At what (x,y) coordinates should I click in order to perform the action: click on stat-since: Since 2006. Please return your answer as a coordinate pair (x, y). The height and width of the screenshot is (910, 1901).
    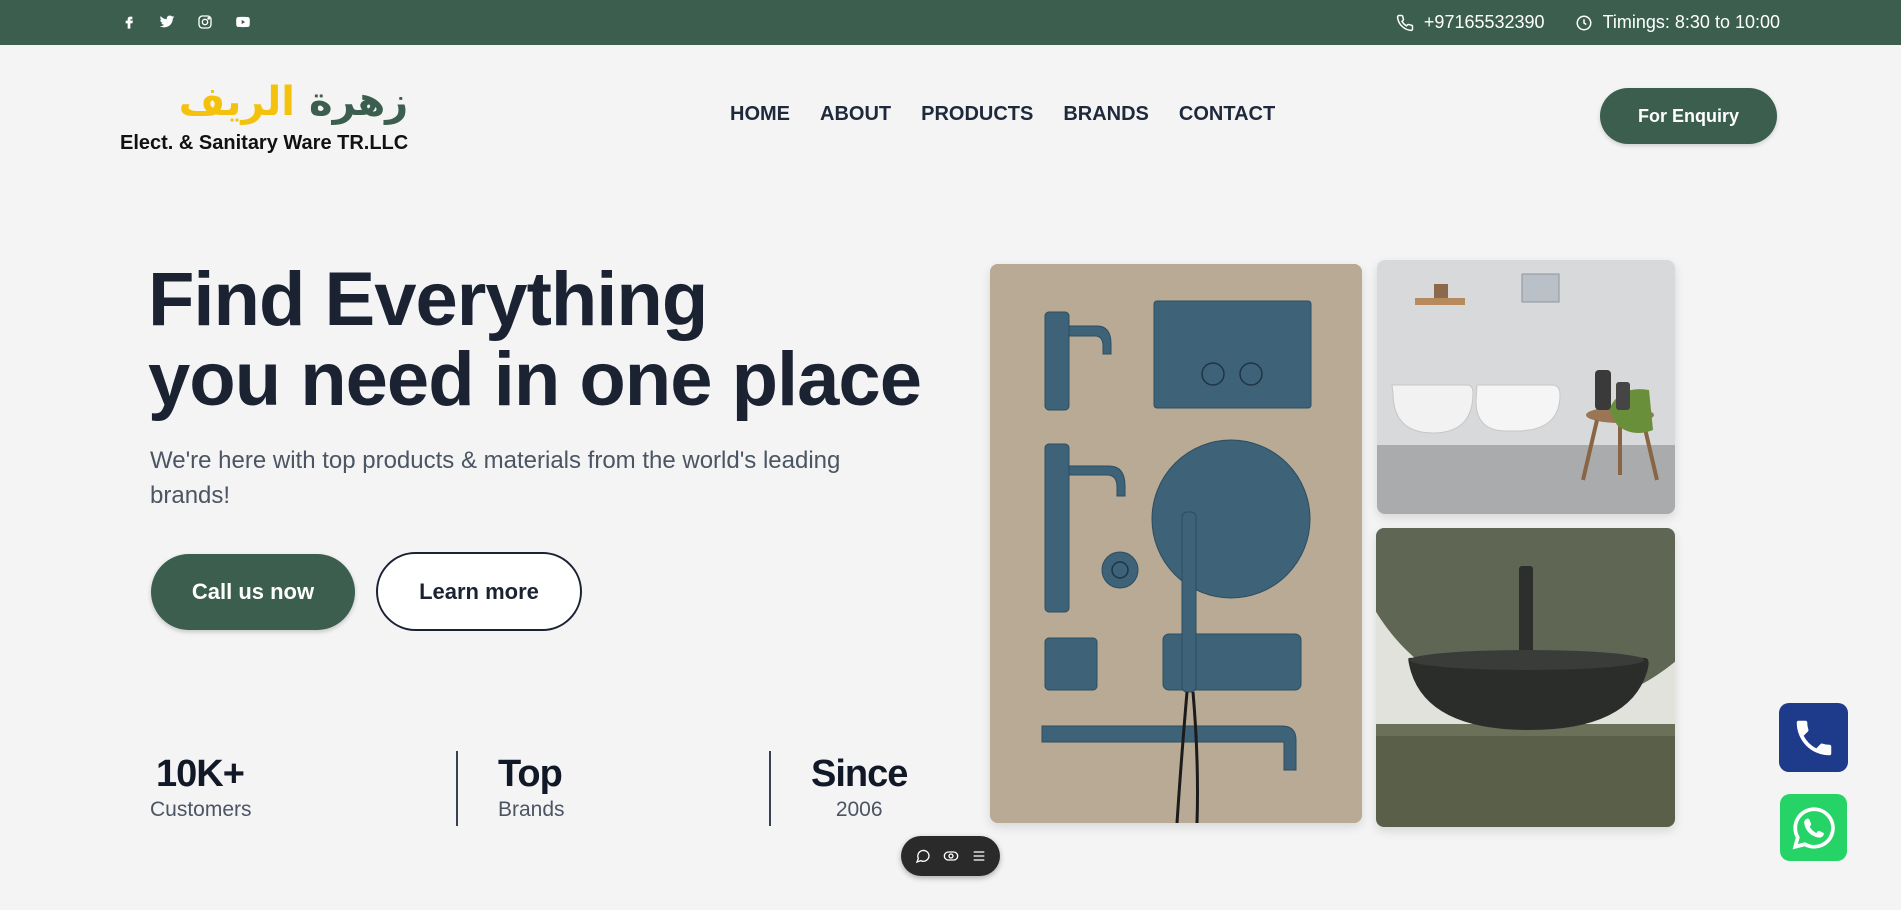
    Looking at the image, I should click on (859, 787).